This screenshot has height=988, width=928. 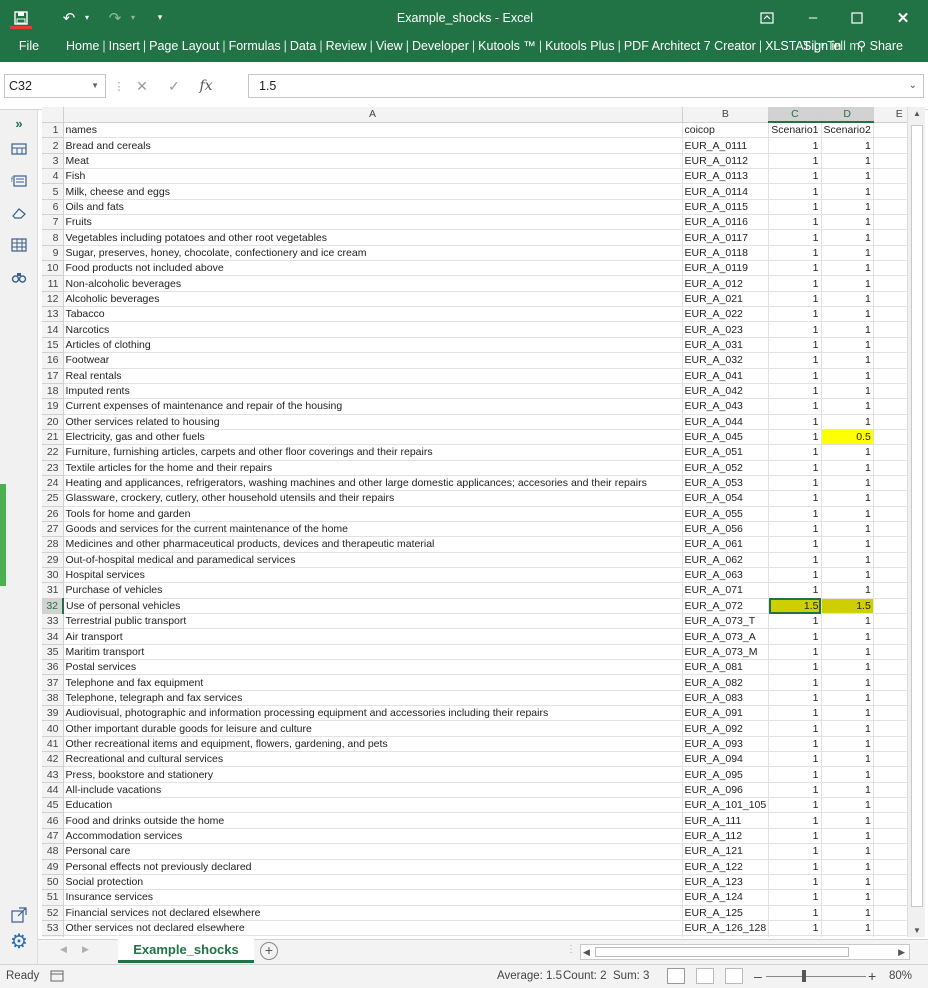 I want to click on row-header: 25, so click(x=53, y=498).